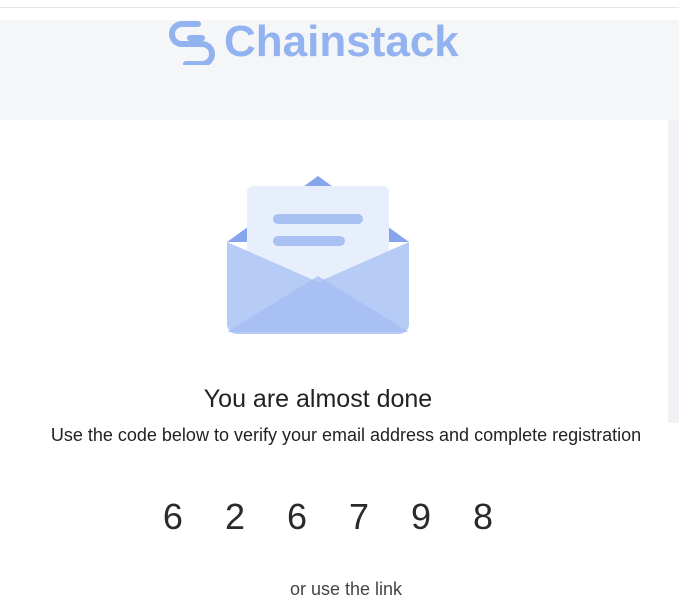  I want to click on open-envelope-icon, so click(318, 255).